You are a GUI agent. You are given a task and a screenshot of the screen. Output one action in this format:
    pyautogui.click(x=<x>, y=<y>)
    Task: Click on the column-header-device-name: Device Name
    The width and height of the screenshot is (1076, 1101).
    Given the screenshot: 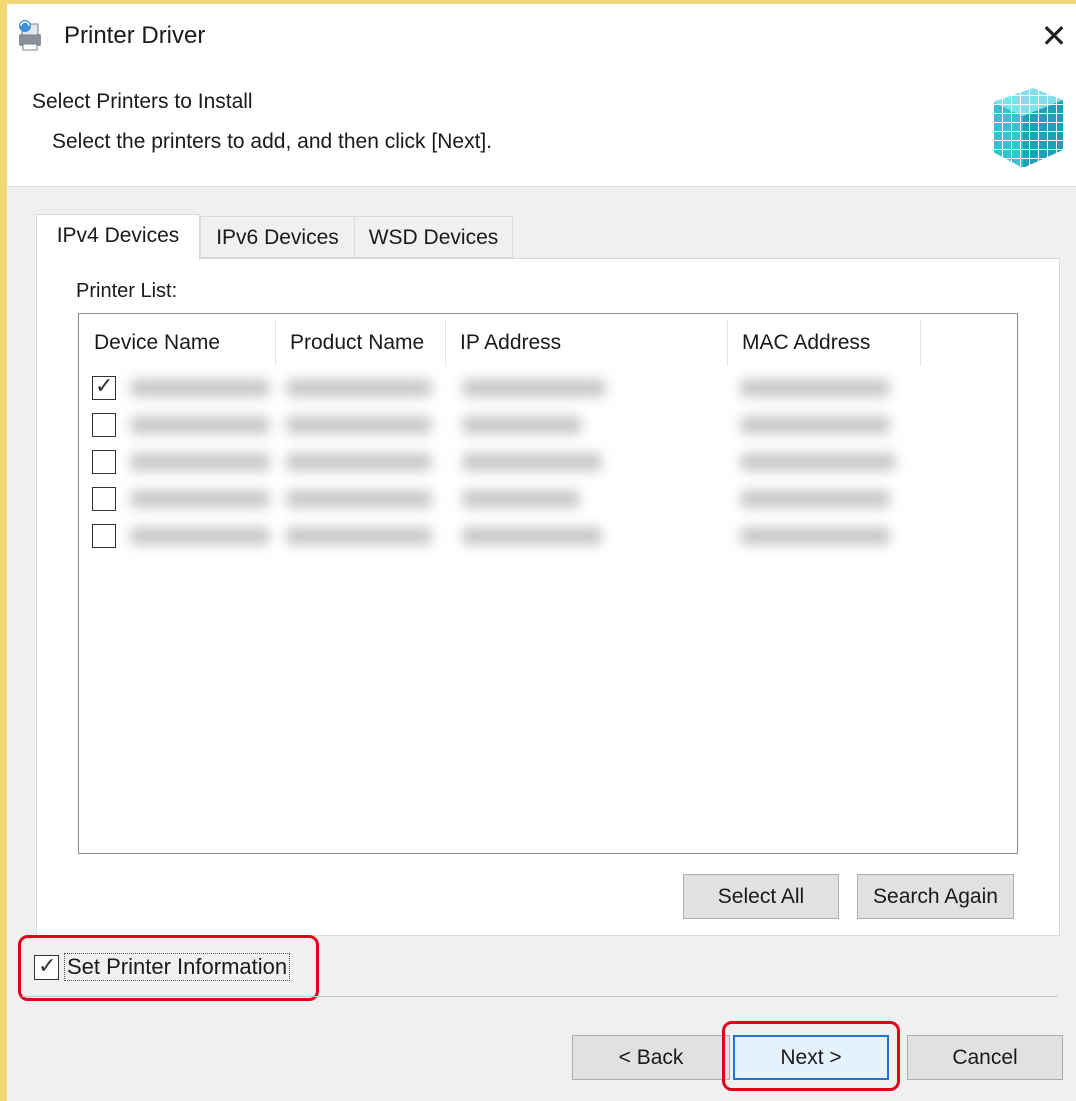 What is the action you would take?
    pyautogui.click(x=178, y=343)
    